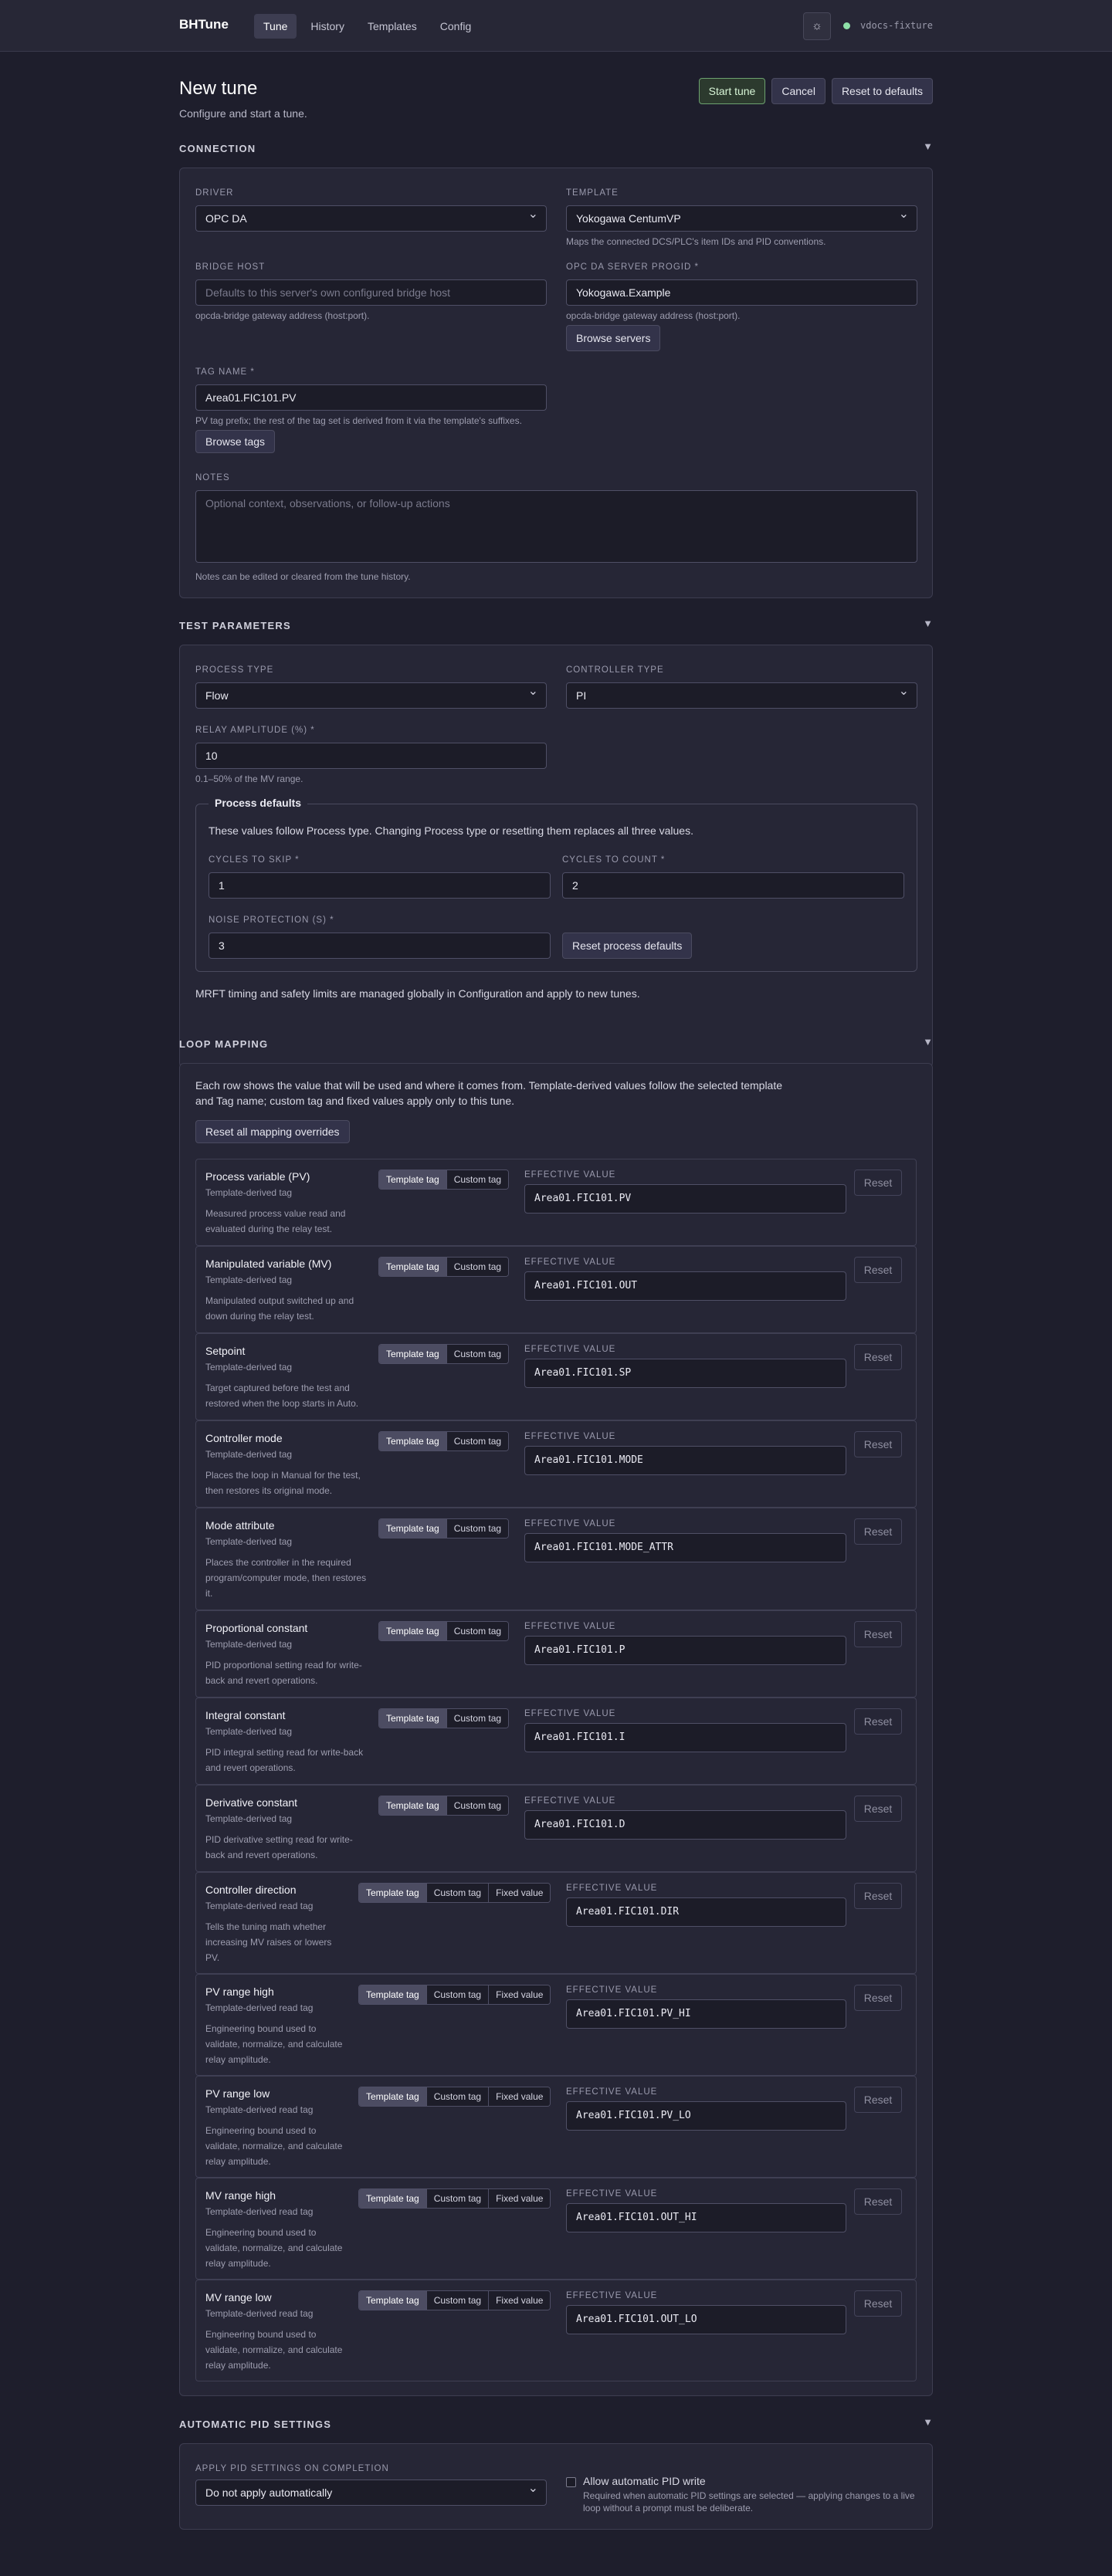 This screenshot has width=1112, height=2576. What do you see at coordinates (371, 694) in the screenshot?
I see `process-type-select: Flow` at bounding box center [371, 694].